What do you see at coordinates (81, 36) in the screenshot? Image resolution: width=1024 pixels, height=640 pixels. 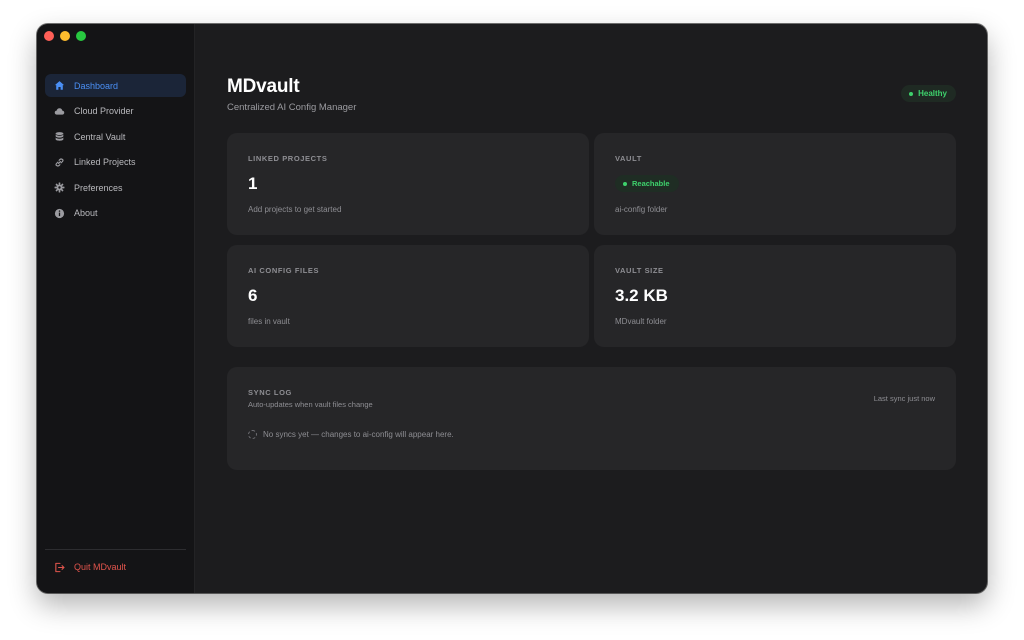 I see `zoom-window-button` at bounding box center [81, 36].